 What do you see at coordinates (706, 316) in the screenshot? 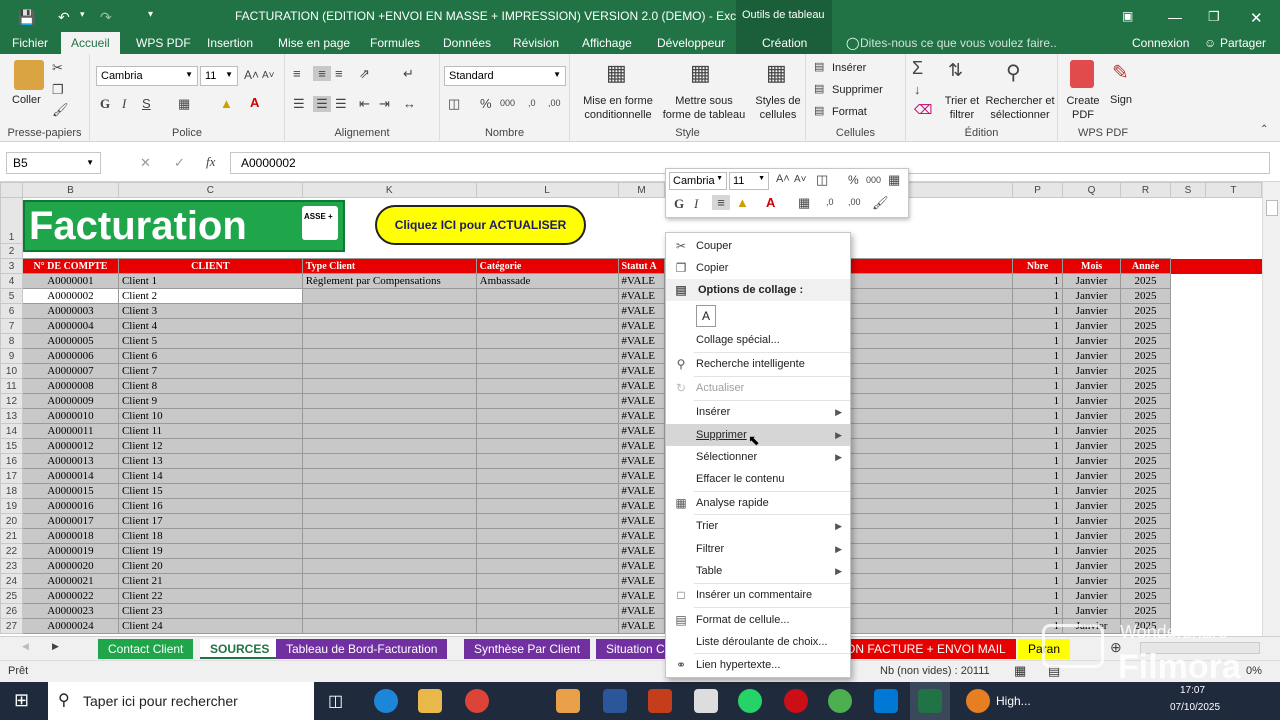
I see `paste-option-icon: A` at bounding box center [706, 316].